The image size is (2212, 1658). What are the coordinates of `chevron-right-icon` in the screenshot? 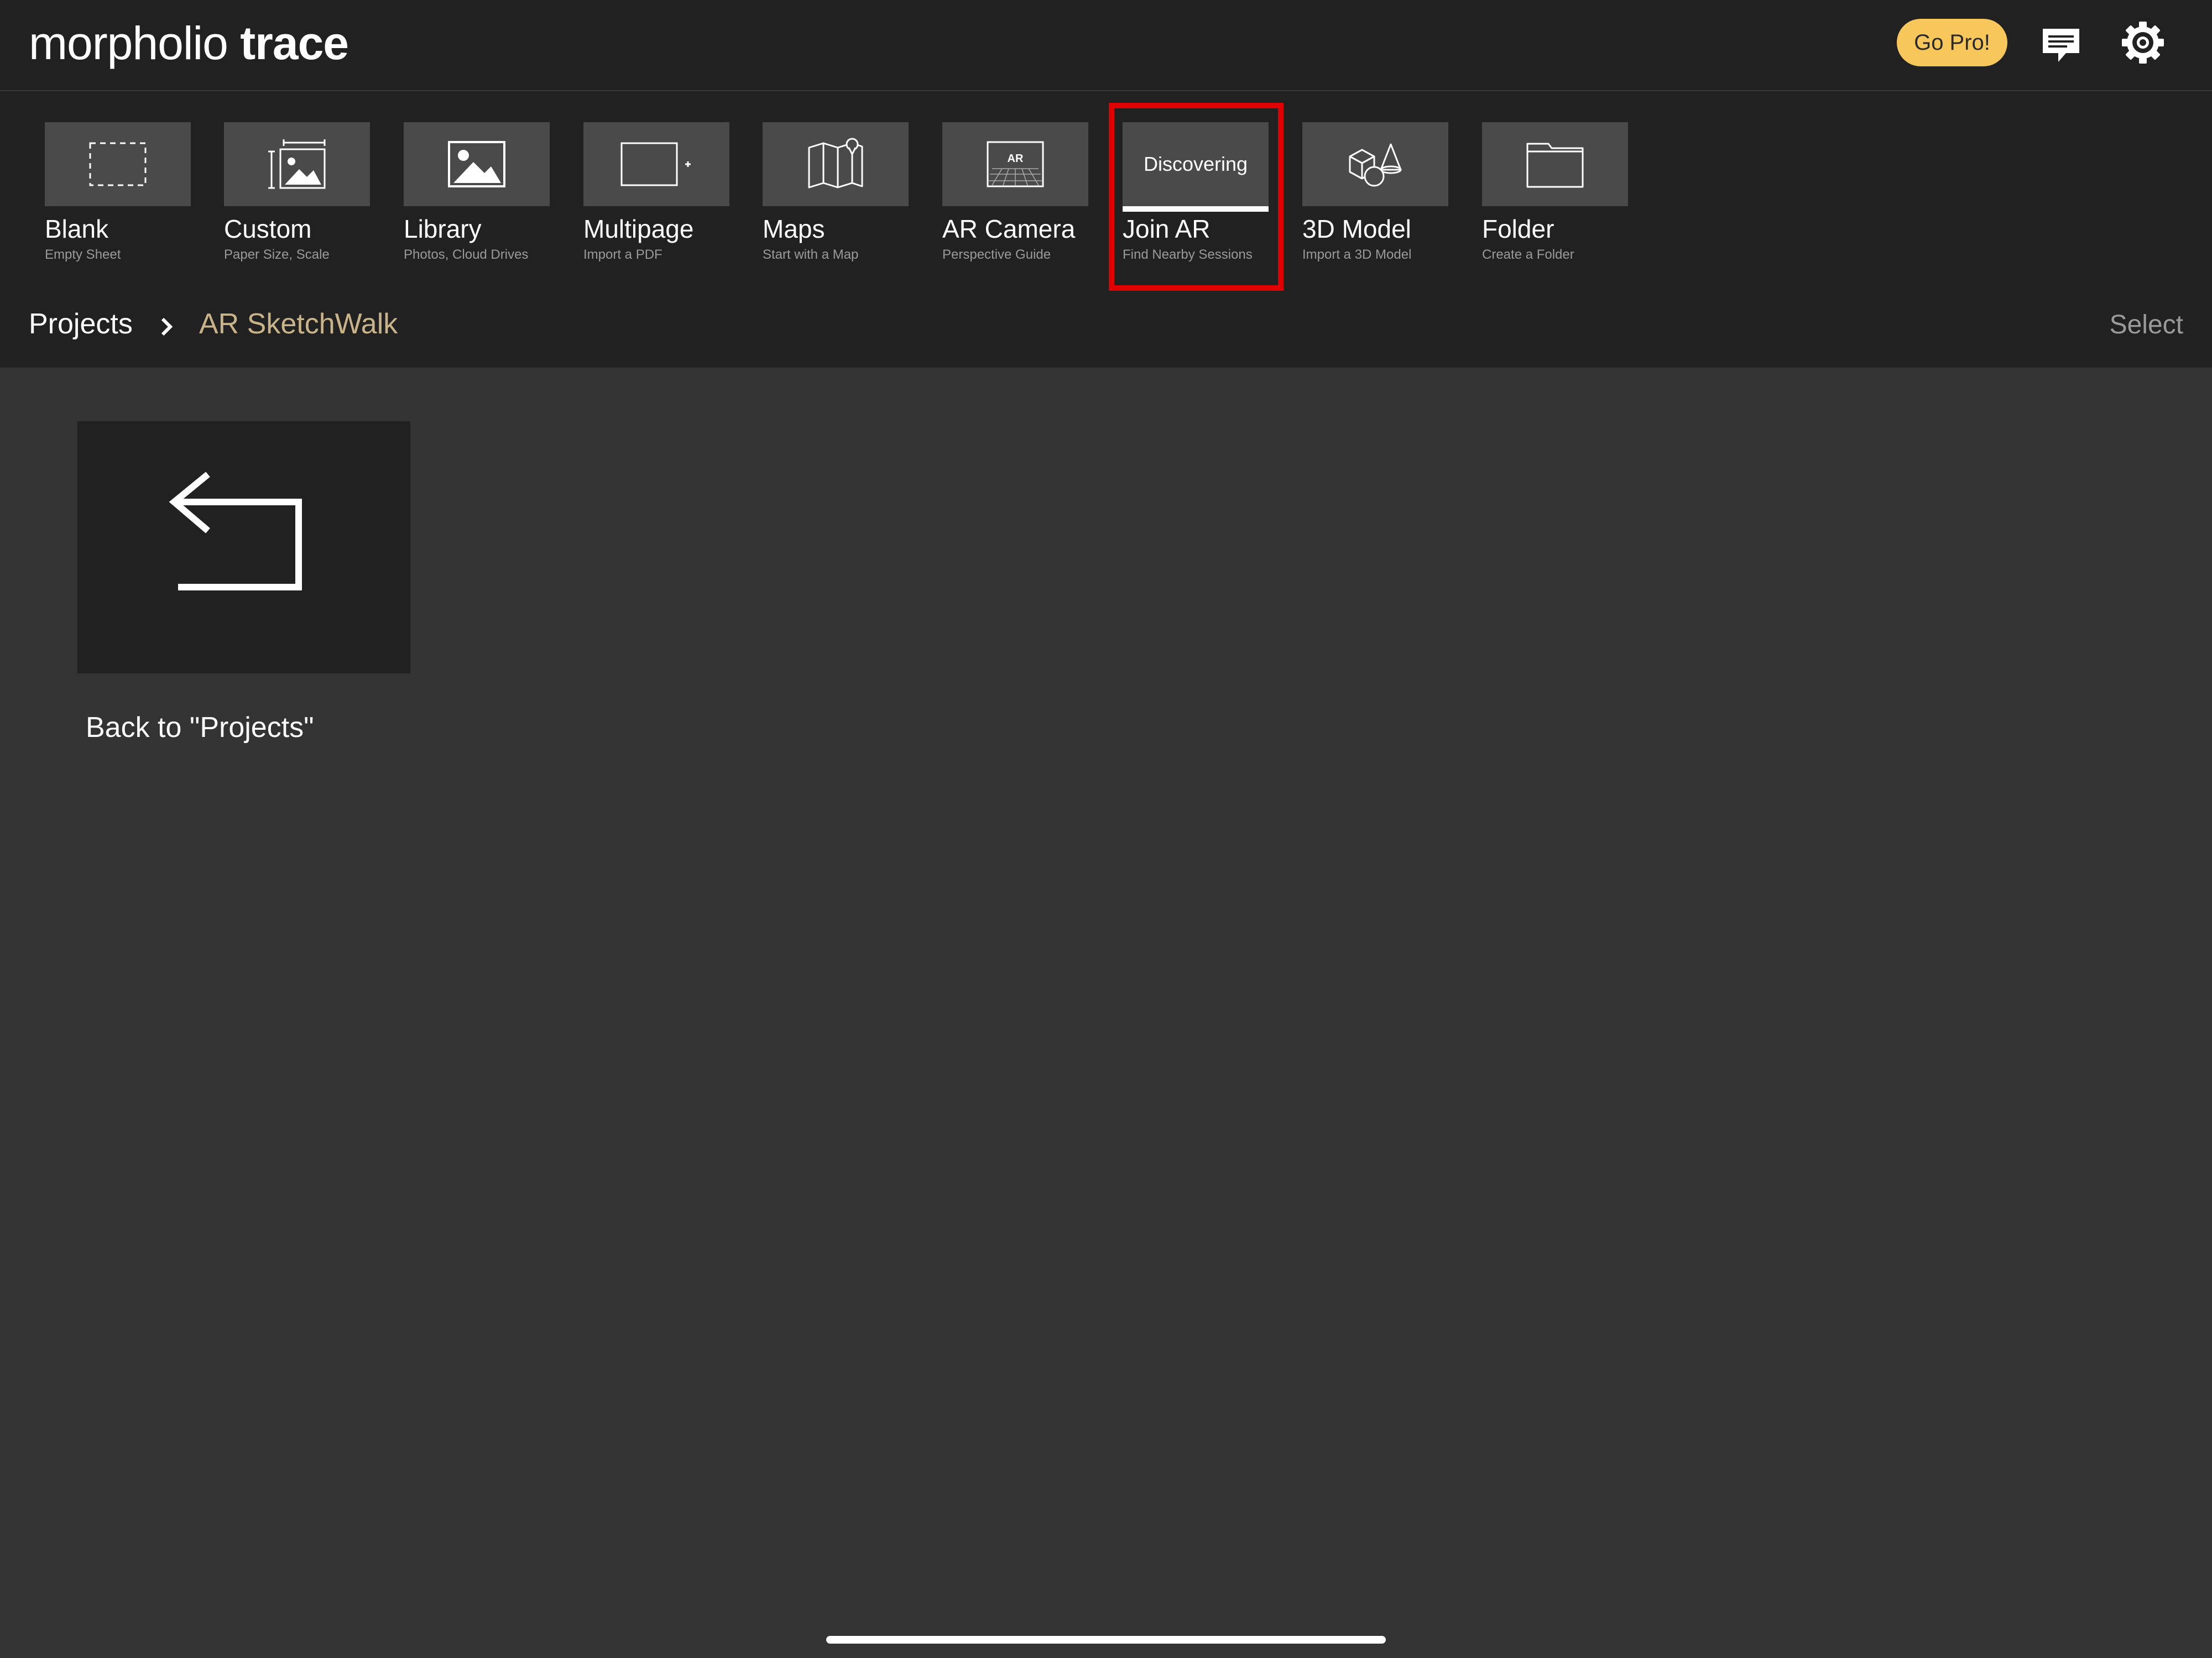 It's located at (167, 326).